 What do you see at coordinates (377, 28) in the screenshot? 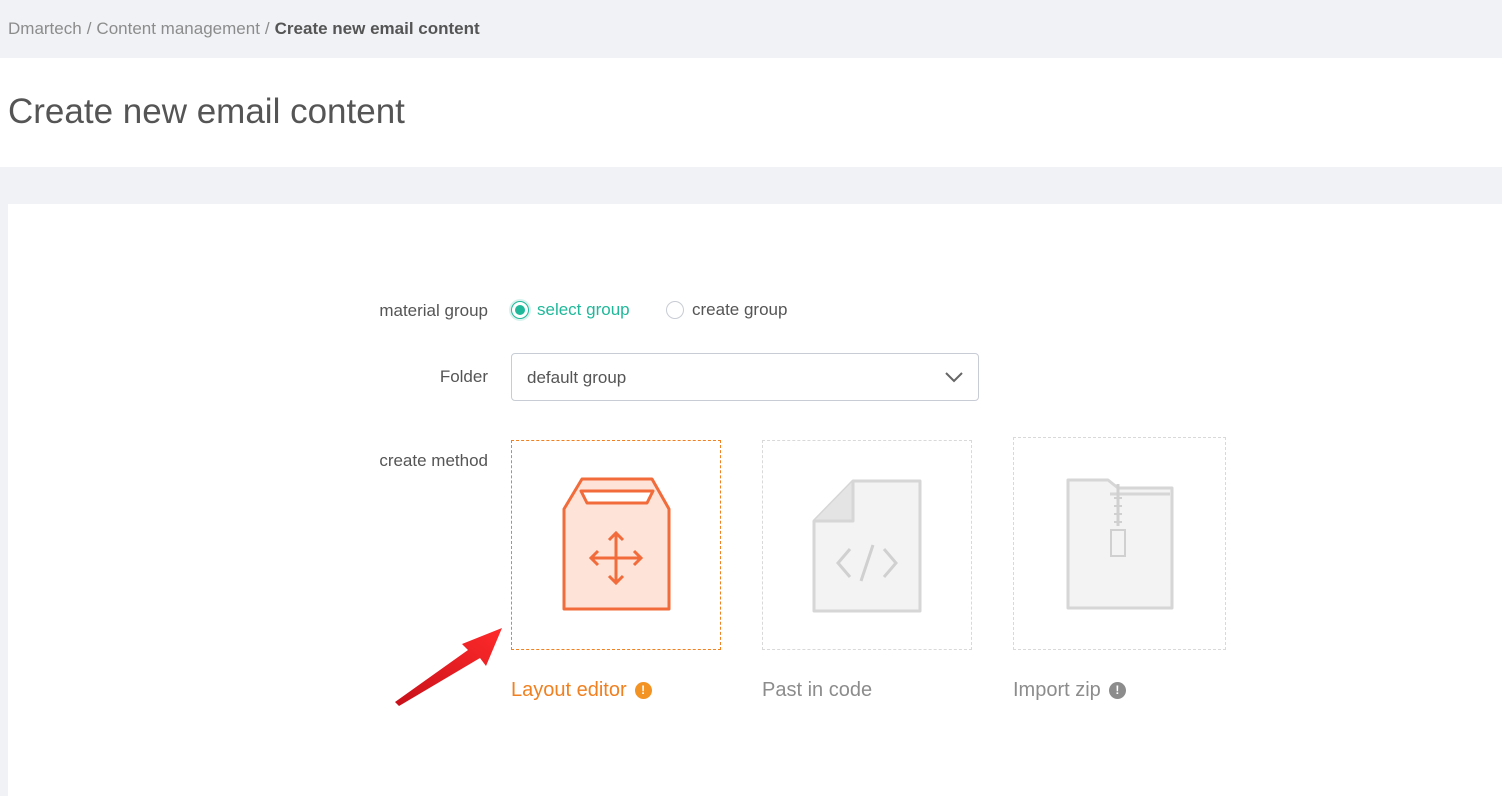
I see `breadcrumb-item-current: Create new email content` at bounding box center [377, 28].